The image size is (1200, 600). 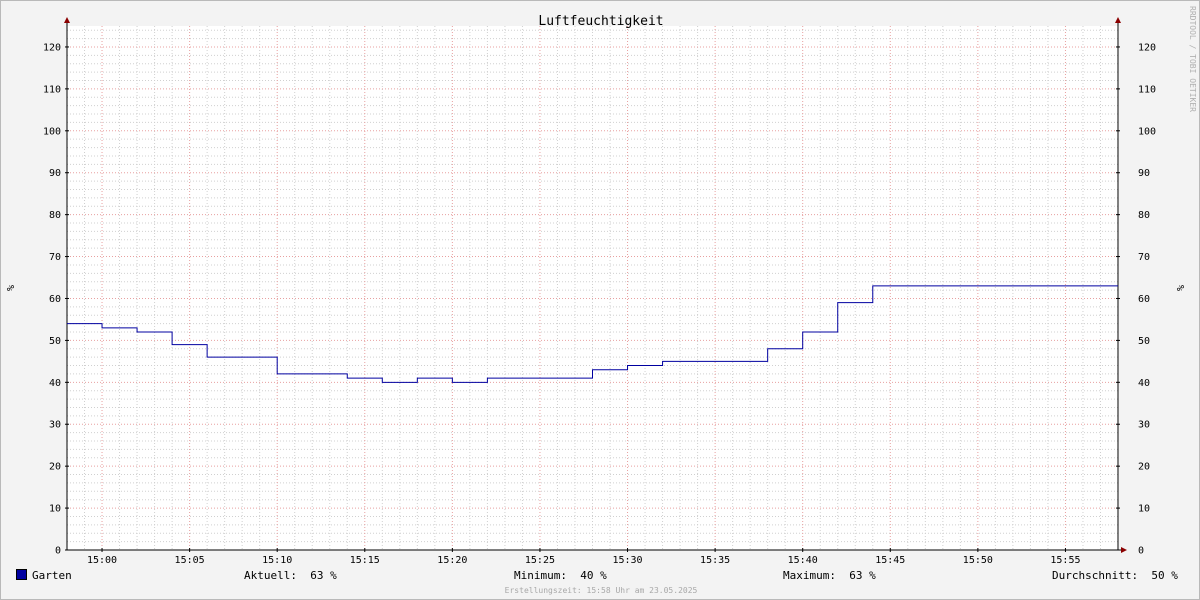 I want to click on legend-series: Garten, so click(x=44, y=575).